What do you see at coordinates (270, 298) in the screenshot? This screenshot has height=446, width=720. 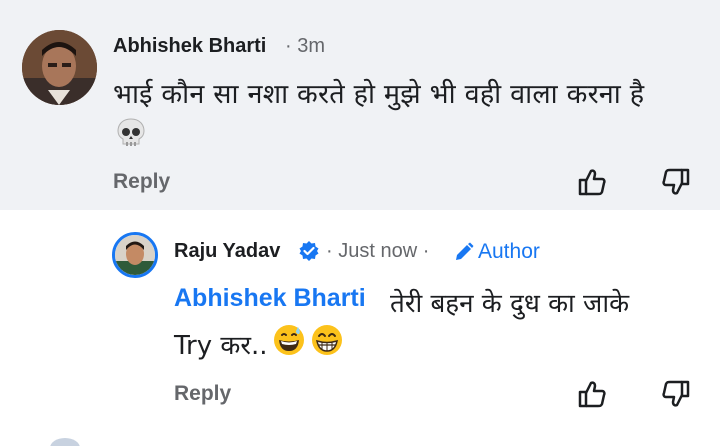 I see `mention-link: Abhishek Bharti` at bounding box center [270, 298].